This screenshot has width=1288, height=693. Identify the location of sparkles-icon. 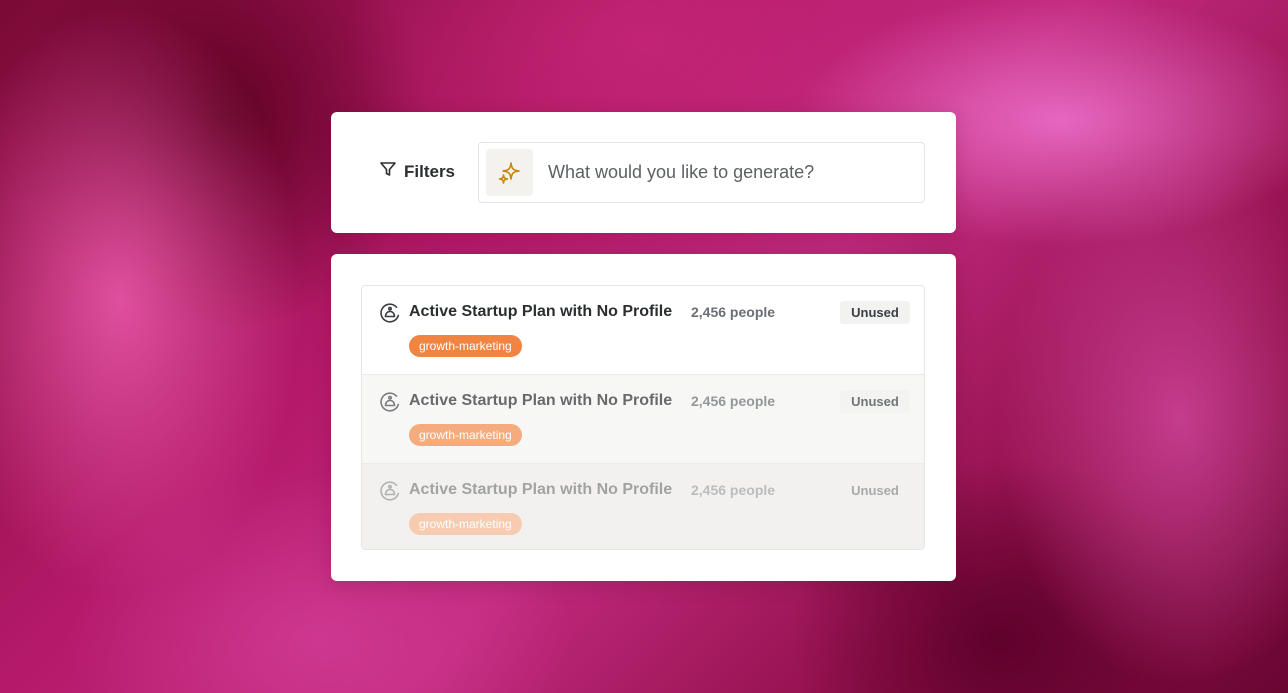
(509, 172).